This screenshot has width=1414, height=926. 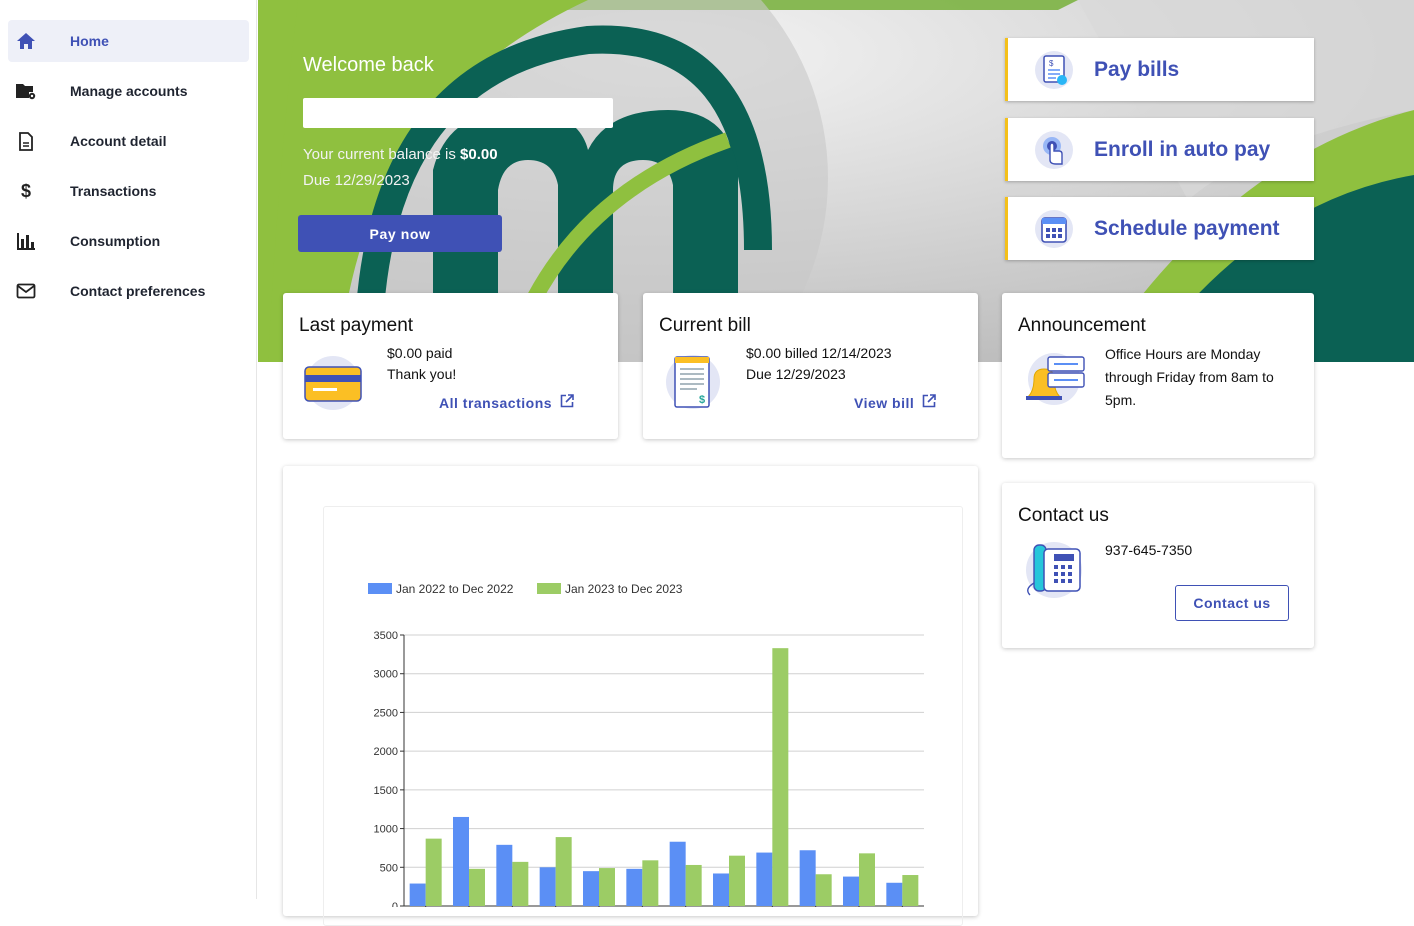 I want to click on y-tick-label: 1500, so click(x=386, y=791).